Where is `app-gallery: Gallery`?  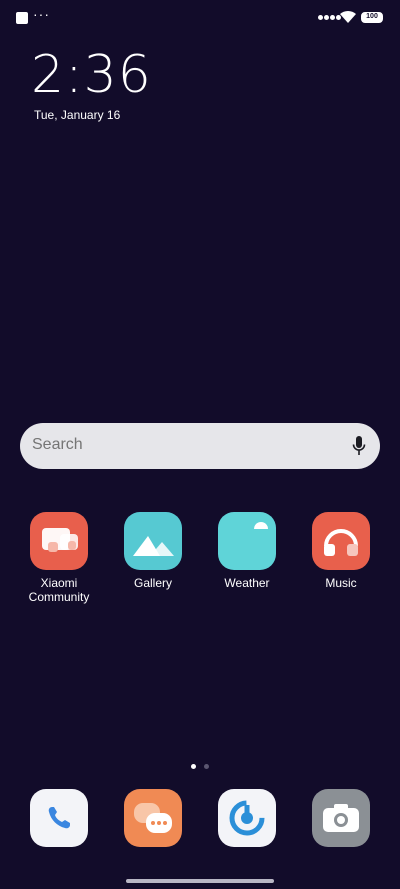 app-gallery: Gallery is located at coordinates (153, 551).